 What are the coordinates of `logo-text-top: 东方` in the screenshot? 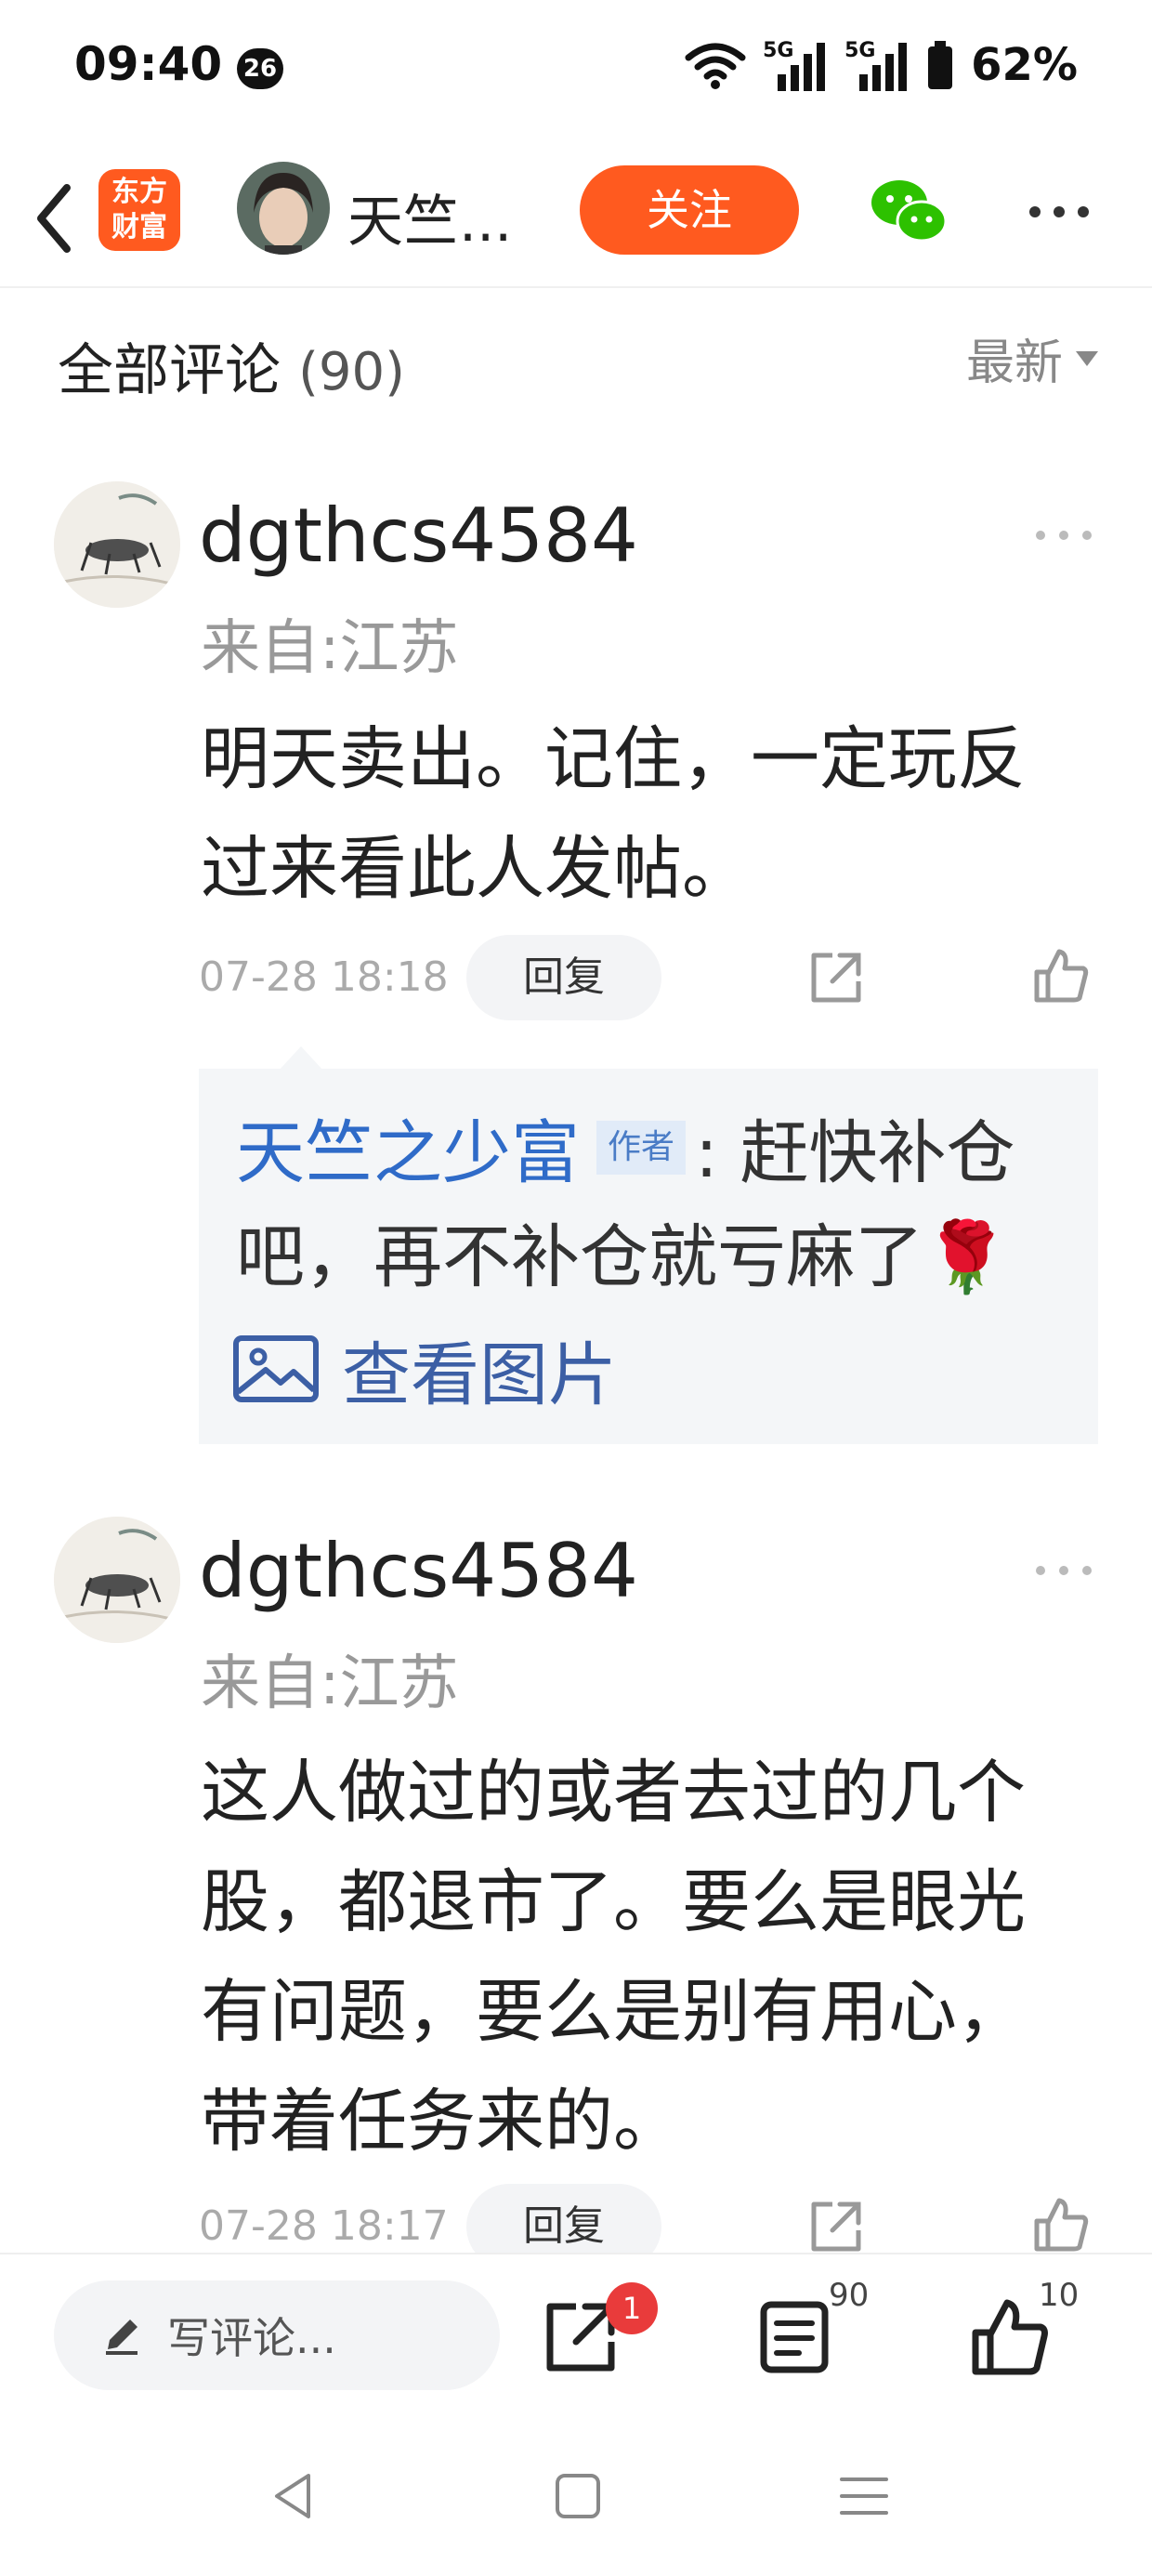 It's located at (139, 192).